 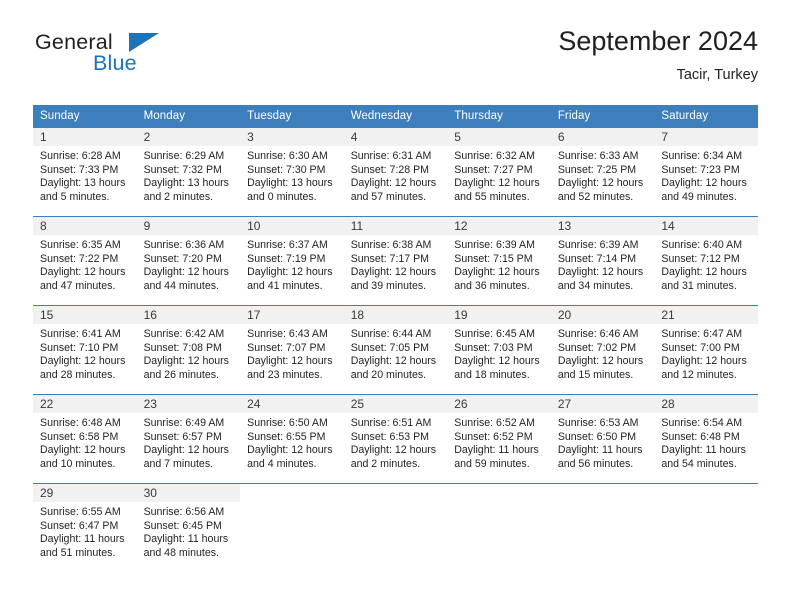 I want to click on day-number: 14, so click(x=706, y=226).